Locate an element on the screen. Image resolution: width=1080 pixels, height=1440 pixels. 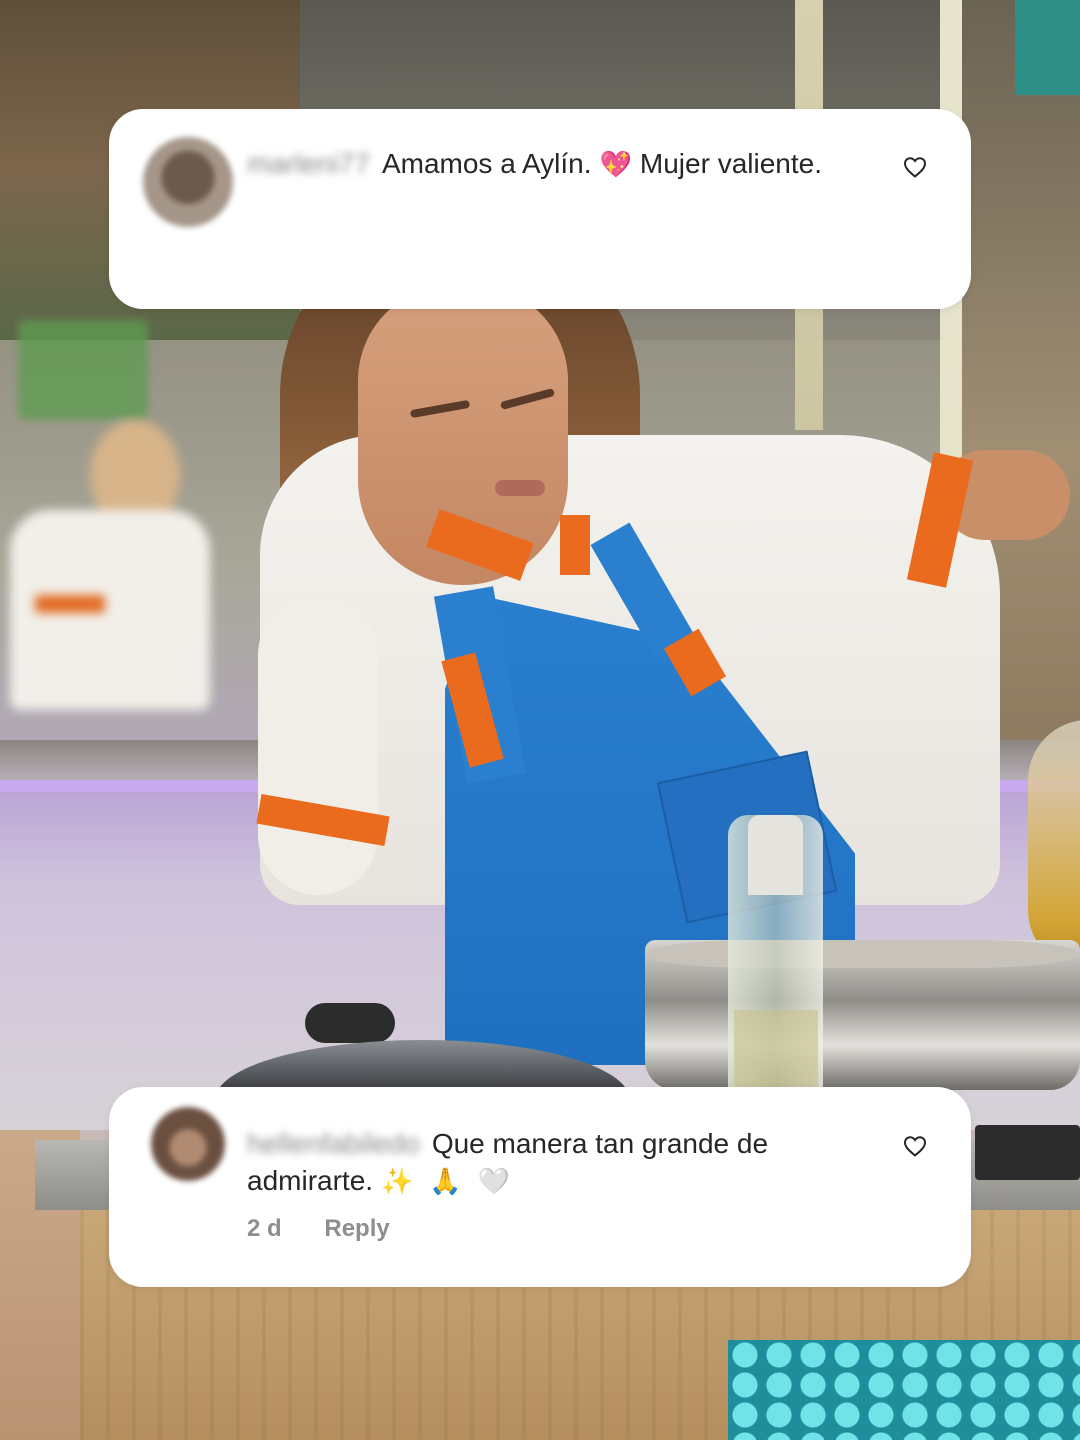
bottle-cap is located at coordinates (775, 855).